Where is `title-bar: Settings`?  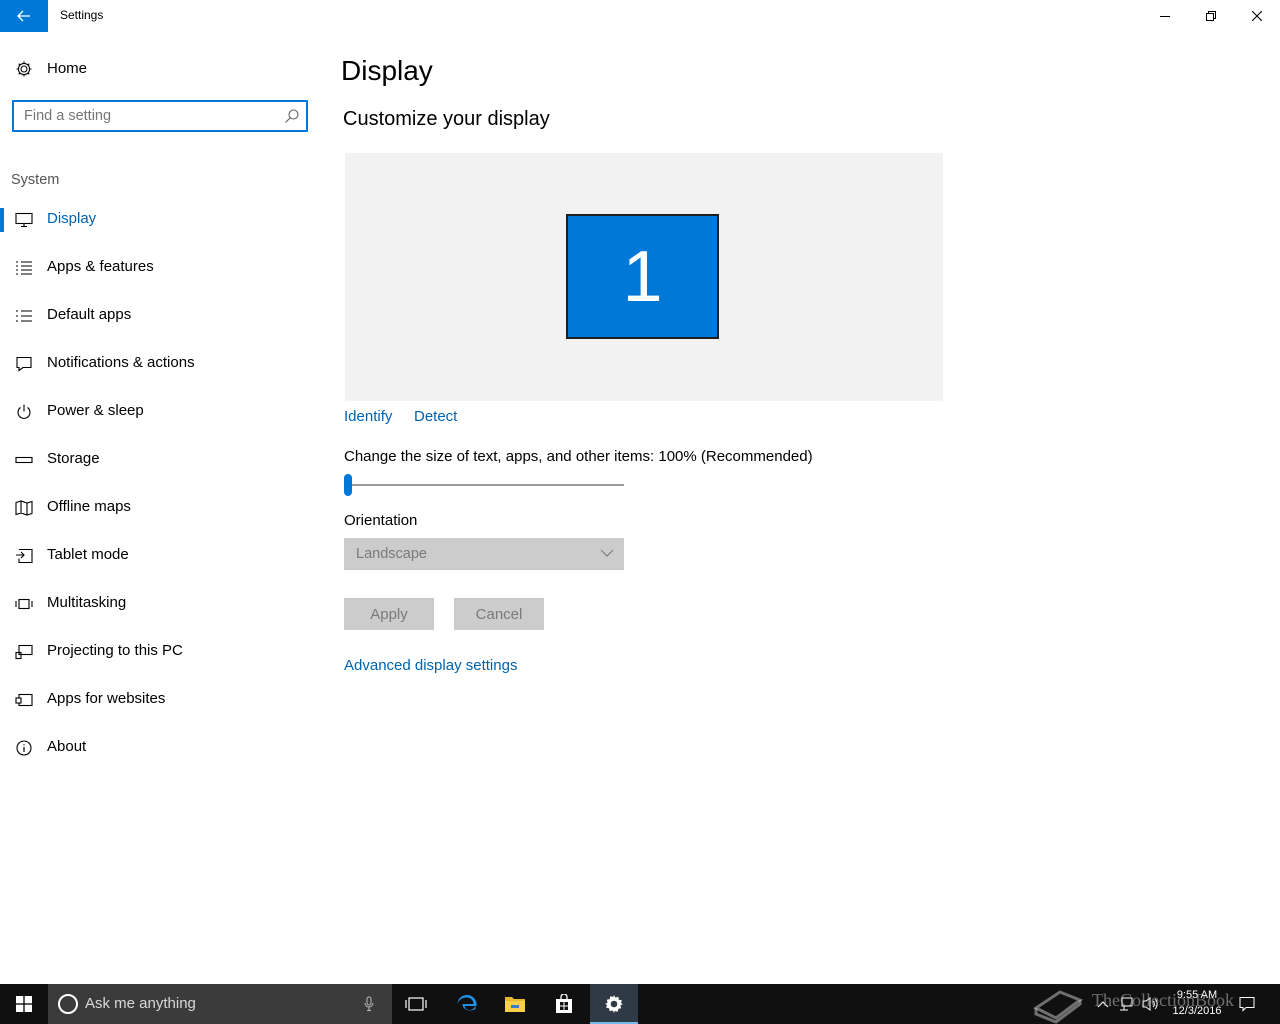
title-bar: Settings is located at coordinates (640, 16).